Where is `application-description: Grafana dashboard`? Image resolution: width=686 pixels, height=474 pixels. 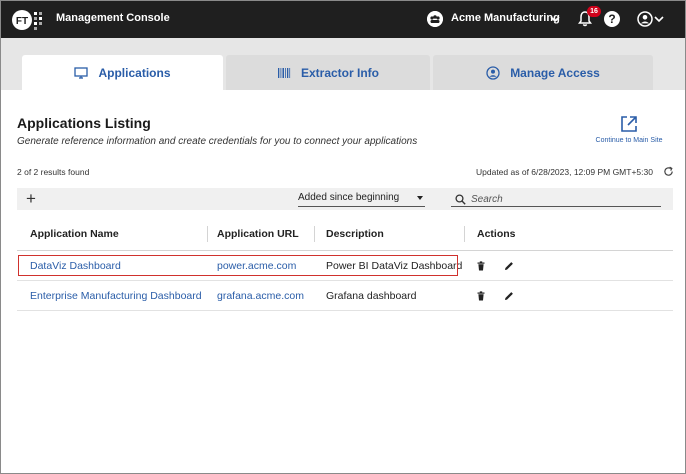 application-description: Grafana dashboard is located at coordinates (371, 296).